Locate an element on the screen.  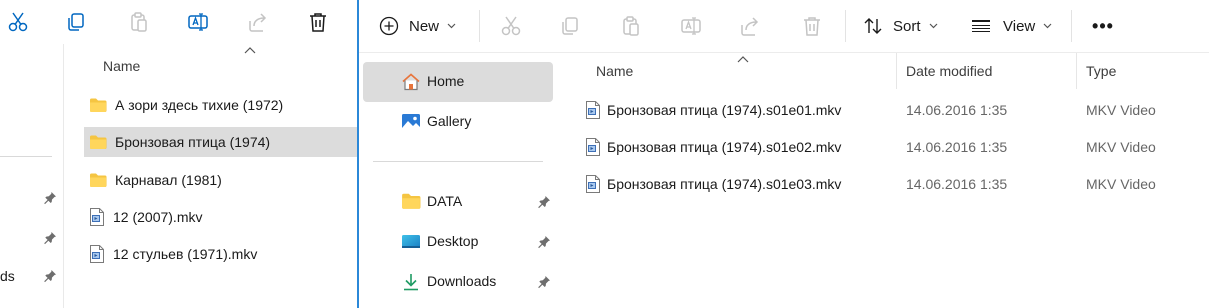
command-bar: New Sort View ••• is located at coordinates (784, 26).